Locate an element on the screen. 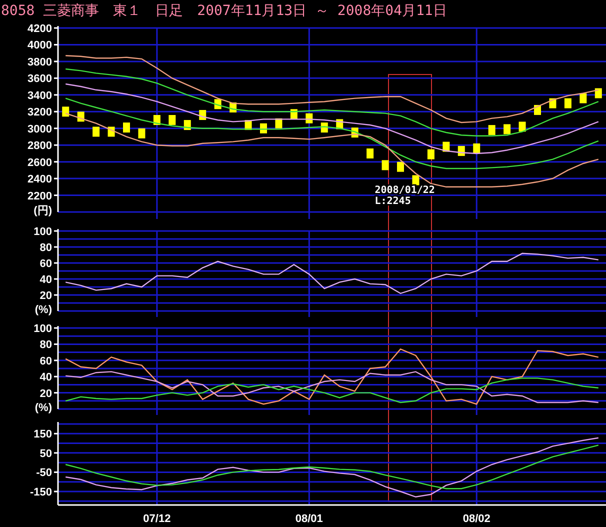  axis-label: 2800 is located at coordinates (40, 146).